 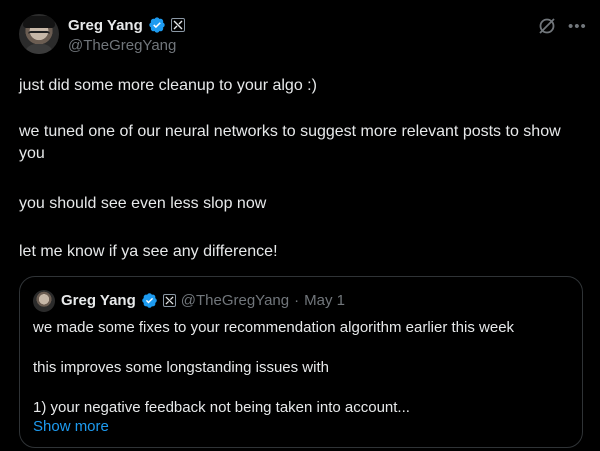 What do you see at coordinates (148, 251) in the screenshot?
I see `post-text-line-4: let me know if ya see any difference!` at bounding box center [148, 251].